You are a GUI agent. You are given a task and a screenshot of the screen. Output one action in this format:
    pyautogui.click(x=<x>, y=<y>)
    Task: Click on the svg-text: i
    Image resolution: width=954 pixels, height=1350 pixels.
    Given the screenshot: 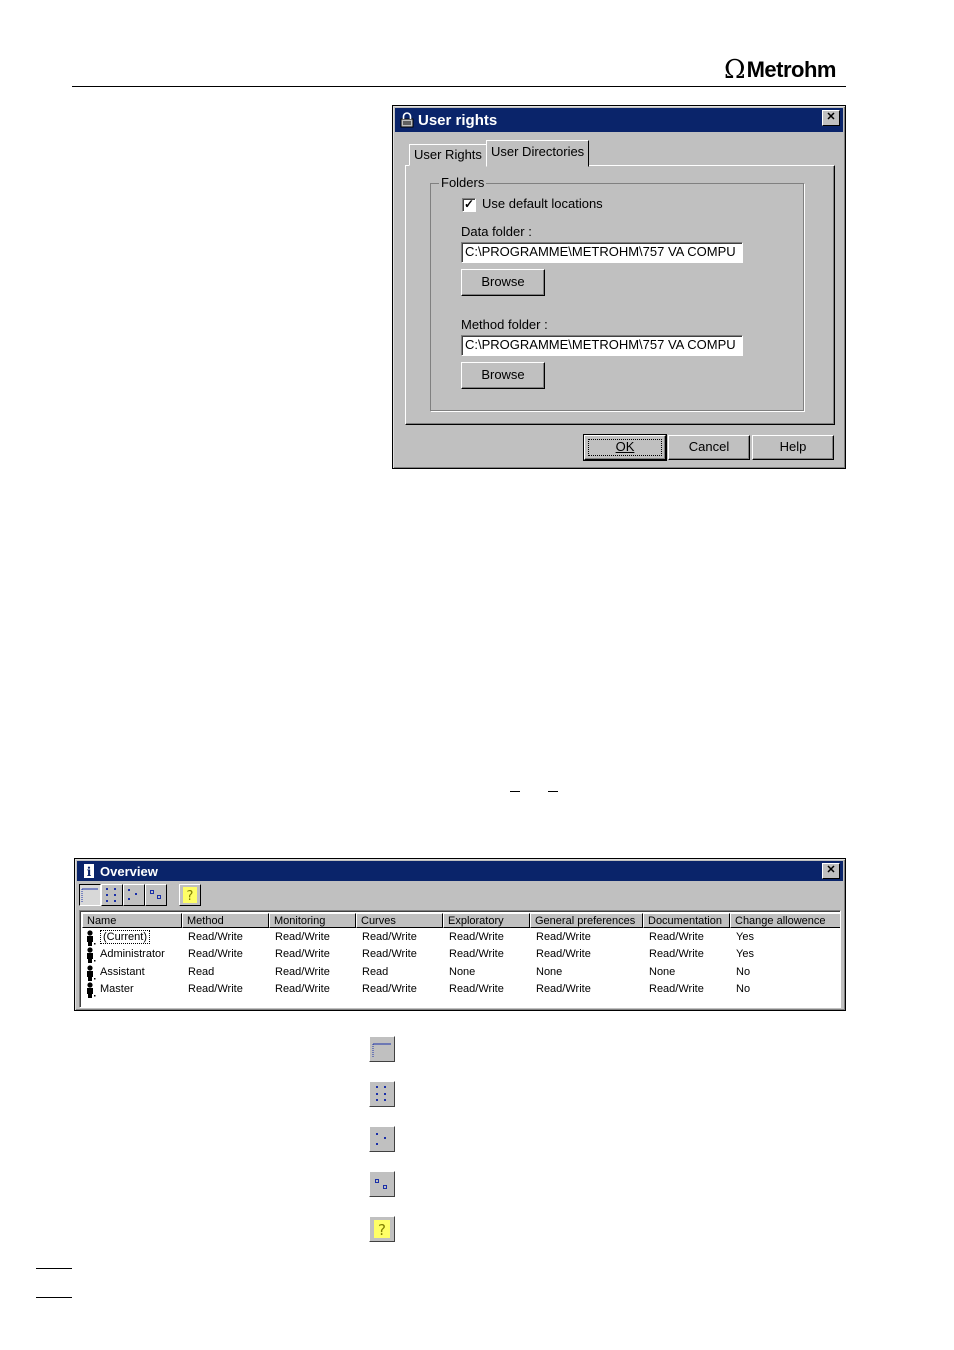 What is the action you would take?
    pyautogui.click(x=89, y=872)
    